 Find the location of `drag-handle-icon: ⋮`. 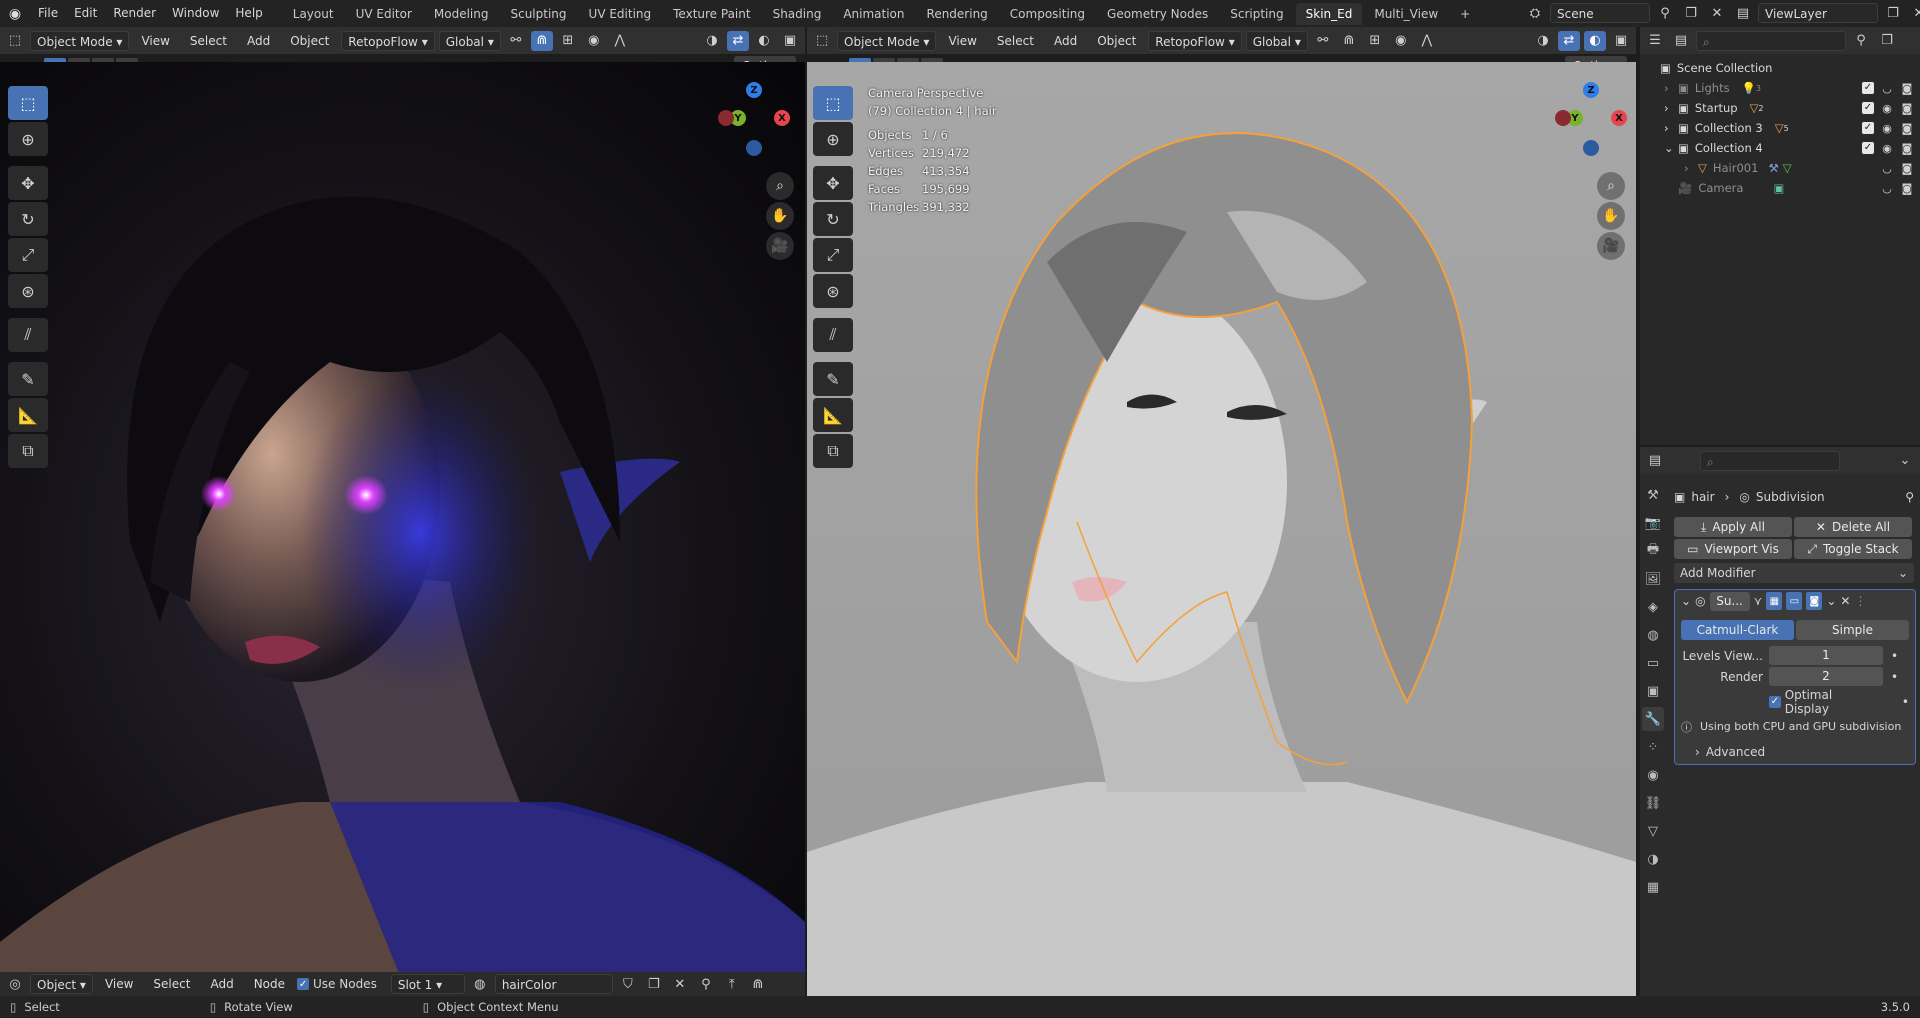

drag-handle-icon: ⋮ is located at coordinates (1860, 601).